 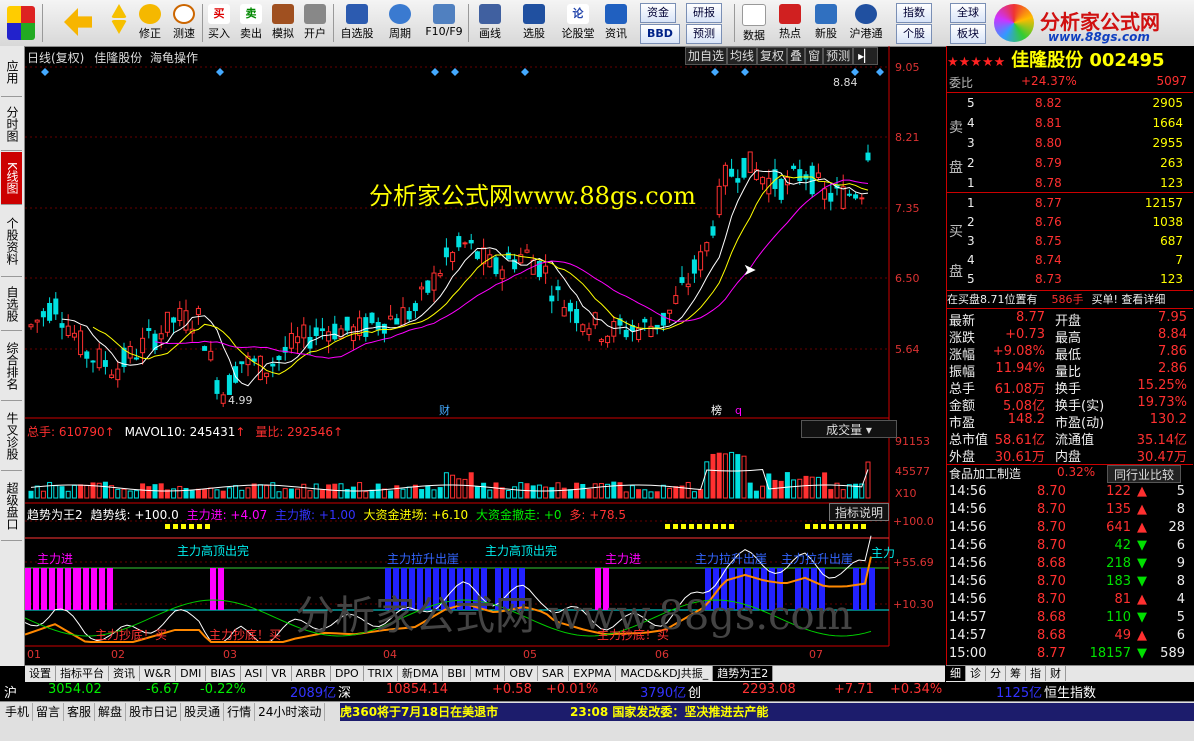 What do you see at coordinates (154, 712) in the screenshot?
I see `status-item: 股市日记` at bounding box center [154, 712].